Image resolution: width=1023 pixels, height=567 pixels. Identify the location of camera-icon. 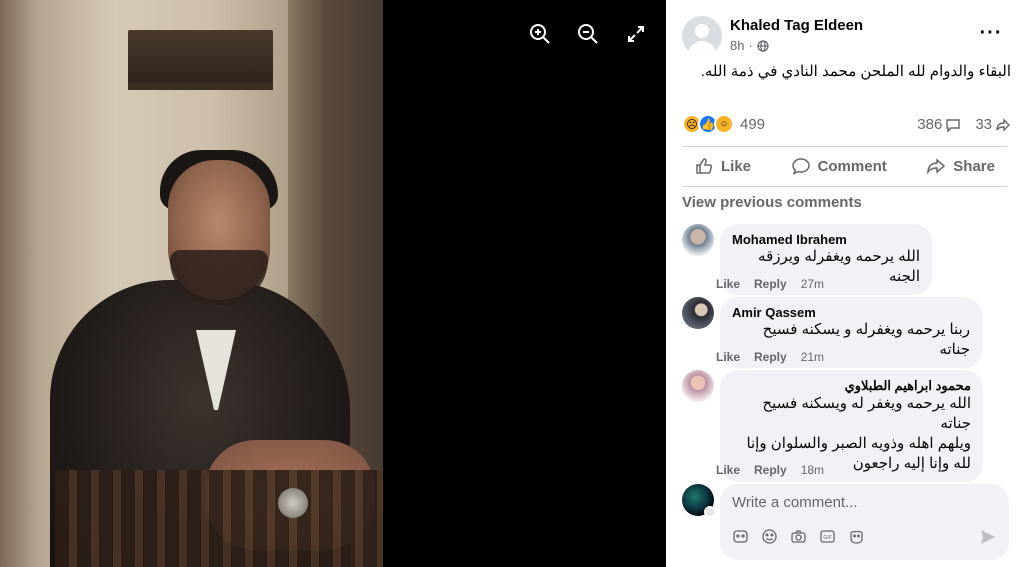
(798, 536).